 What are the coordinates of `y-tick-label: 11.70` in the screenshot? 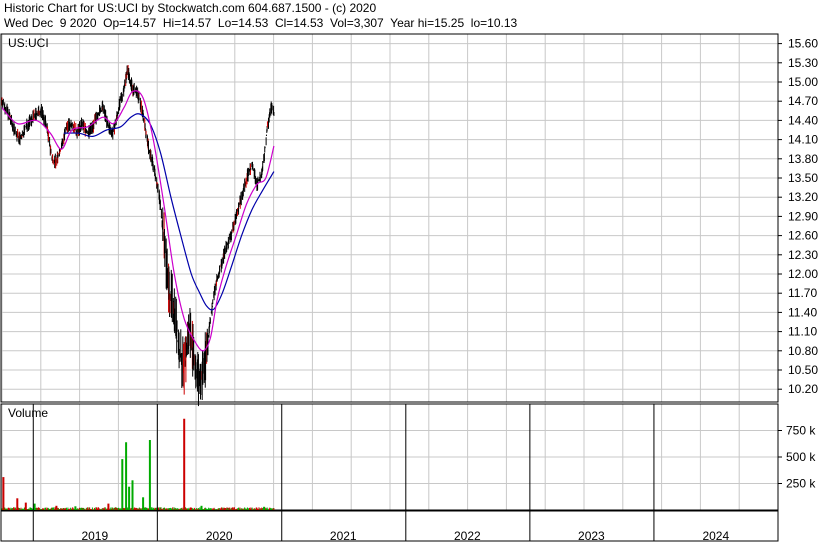 It's located at (802, 293).